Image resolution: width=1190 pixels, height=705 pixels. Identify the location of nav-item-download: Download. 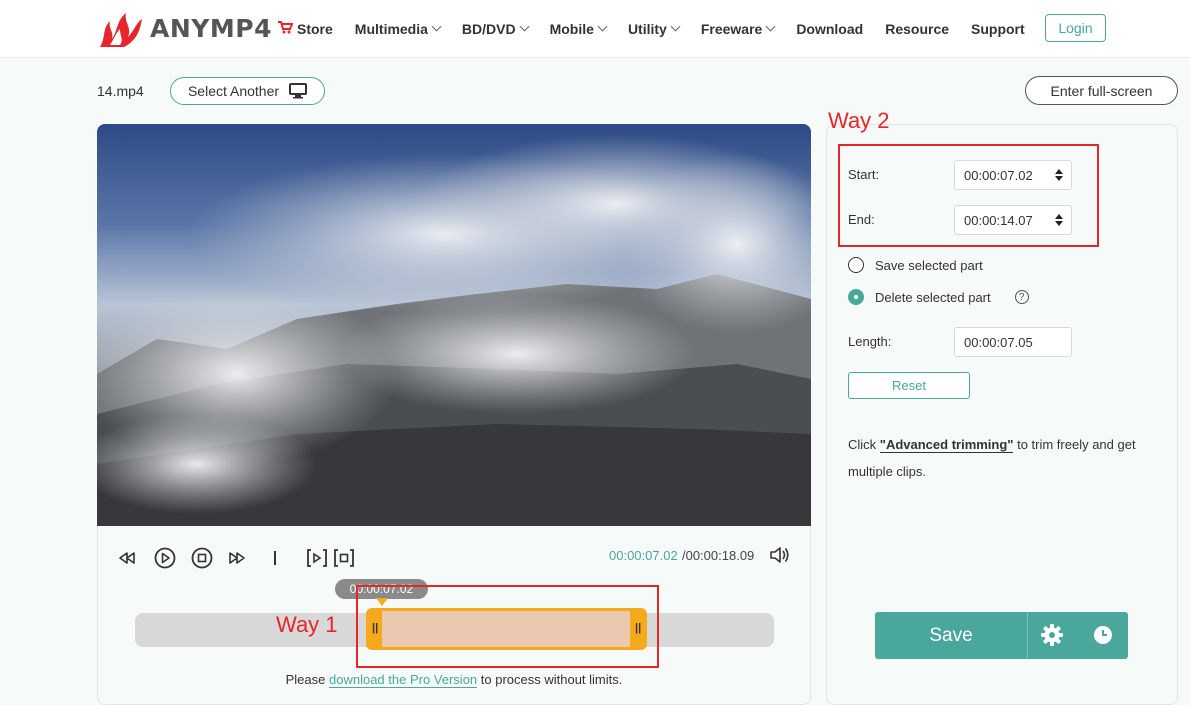
(829, 29).